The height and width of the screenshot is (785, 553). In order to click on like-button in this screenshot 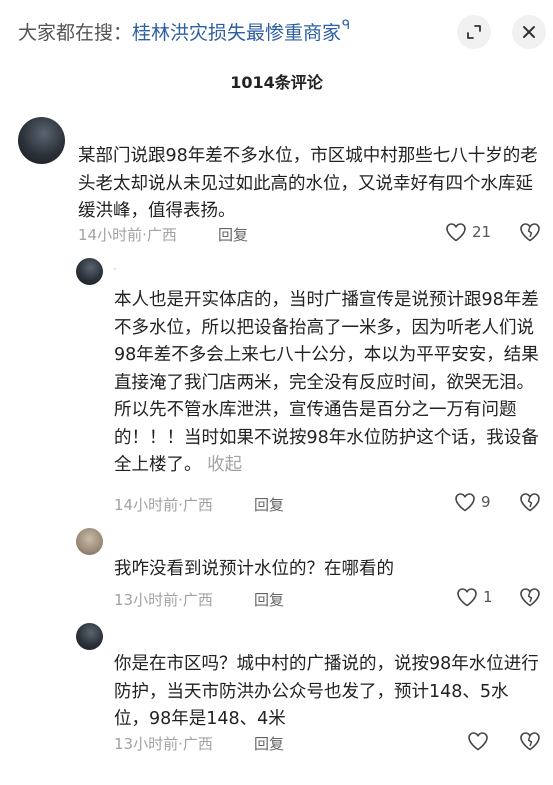, I will do `click(480, 741)`.